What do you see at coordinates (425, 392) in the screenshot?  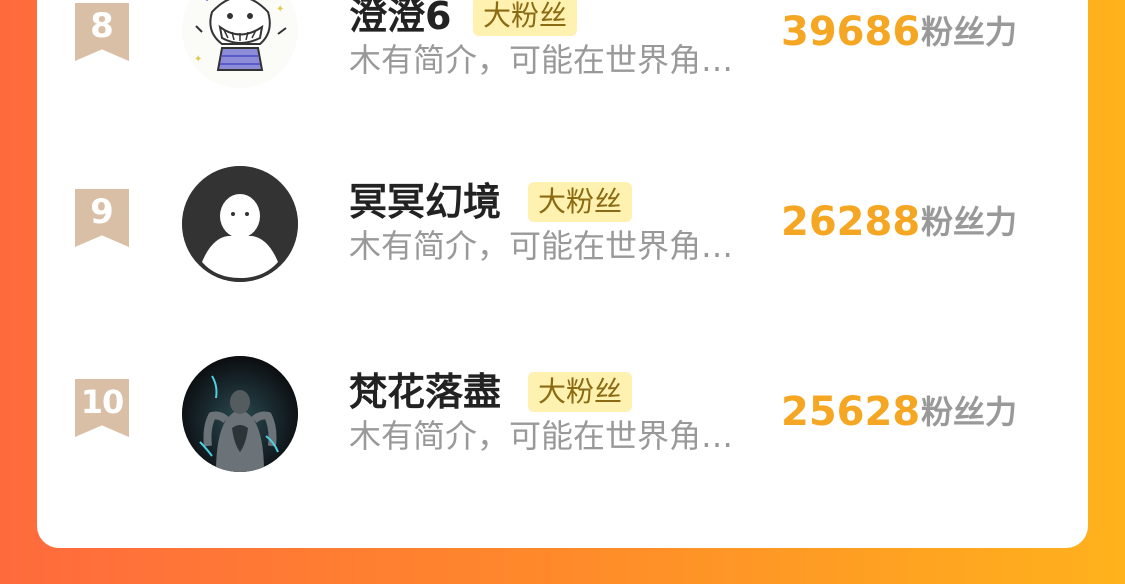 I see `user-name: 梵花落盡` at bounding box center [425, 392].